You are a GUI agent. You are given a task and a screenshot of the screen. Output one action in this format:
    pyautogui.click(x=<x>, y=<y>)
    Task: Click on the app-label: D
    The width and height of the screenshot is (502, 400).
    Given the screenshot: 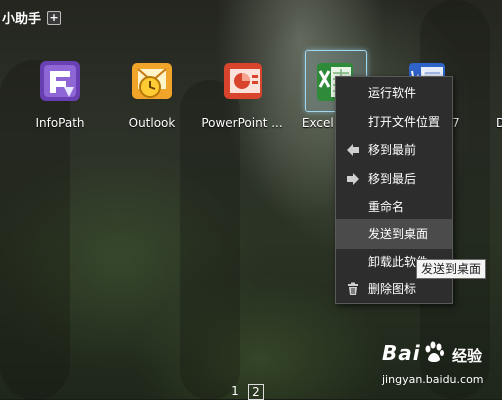 What is the action you would take?
    pyautogui.click(x=499, y=123)
    